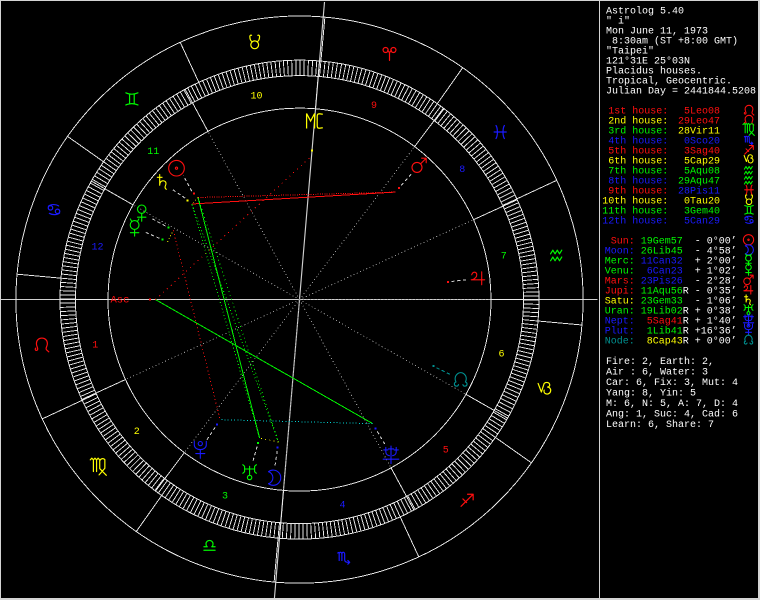 The width and height of the screenshot is (760, 600). Describe the element at coordinates (635, 221) in the screenshot. I see `svg-text: 12th house:` at that location.